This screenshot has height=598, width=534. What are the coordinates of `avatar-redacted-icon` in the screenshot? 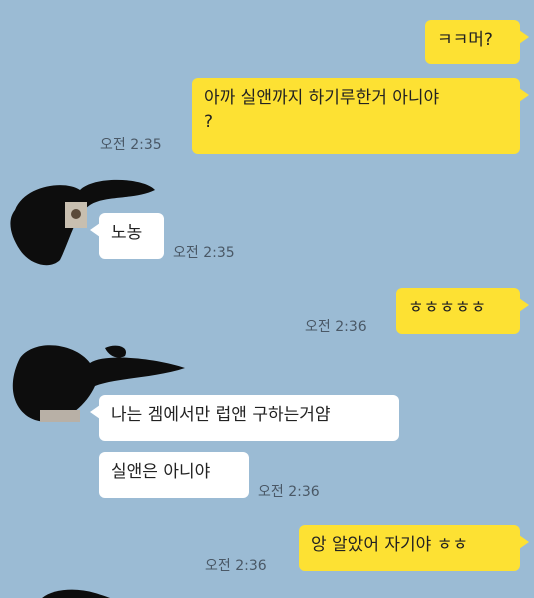 It's located at (76, 593).